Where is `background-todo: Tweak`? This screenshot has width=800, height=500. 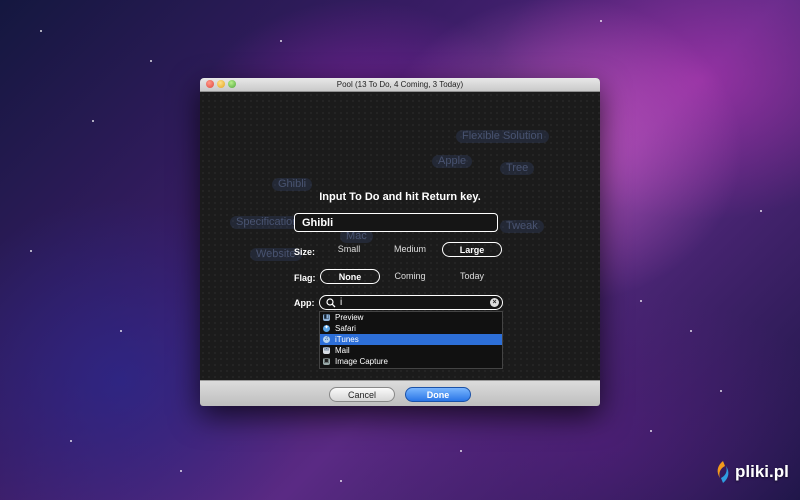 background-todo: Tweak is located at coordinates (522, 226).